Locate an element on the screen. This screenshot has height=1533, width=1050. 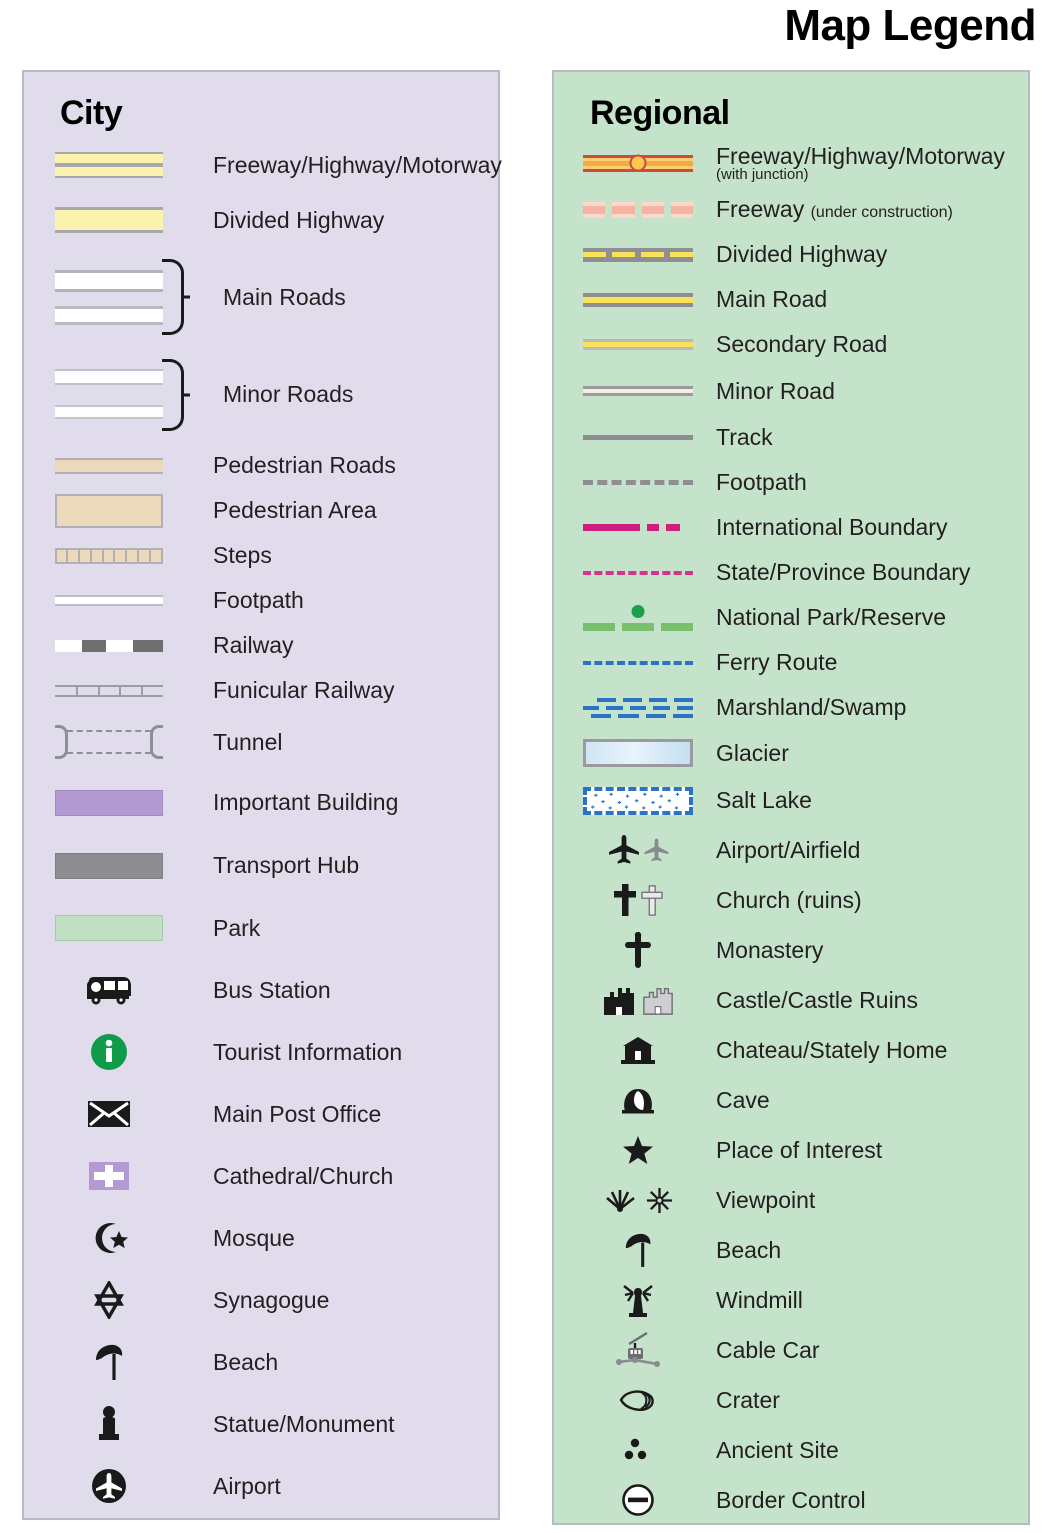
chateau-icon is located at coordinates (638, 1050).